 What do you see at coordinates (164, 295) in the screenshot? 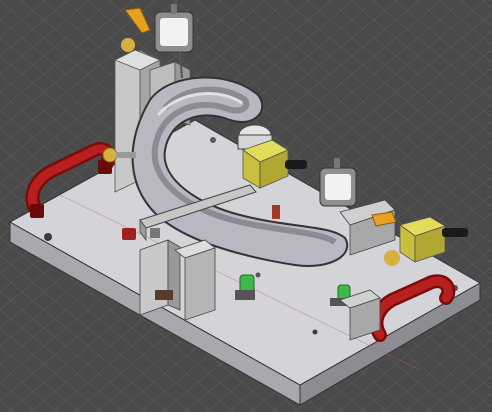
I see `support-base-block` at bounding box center [164, 295].